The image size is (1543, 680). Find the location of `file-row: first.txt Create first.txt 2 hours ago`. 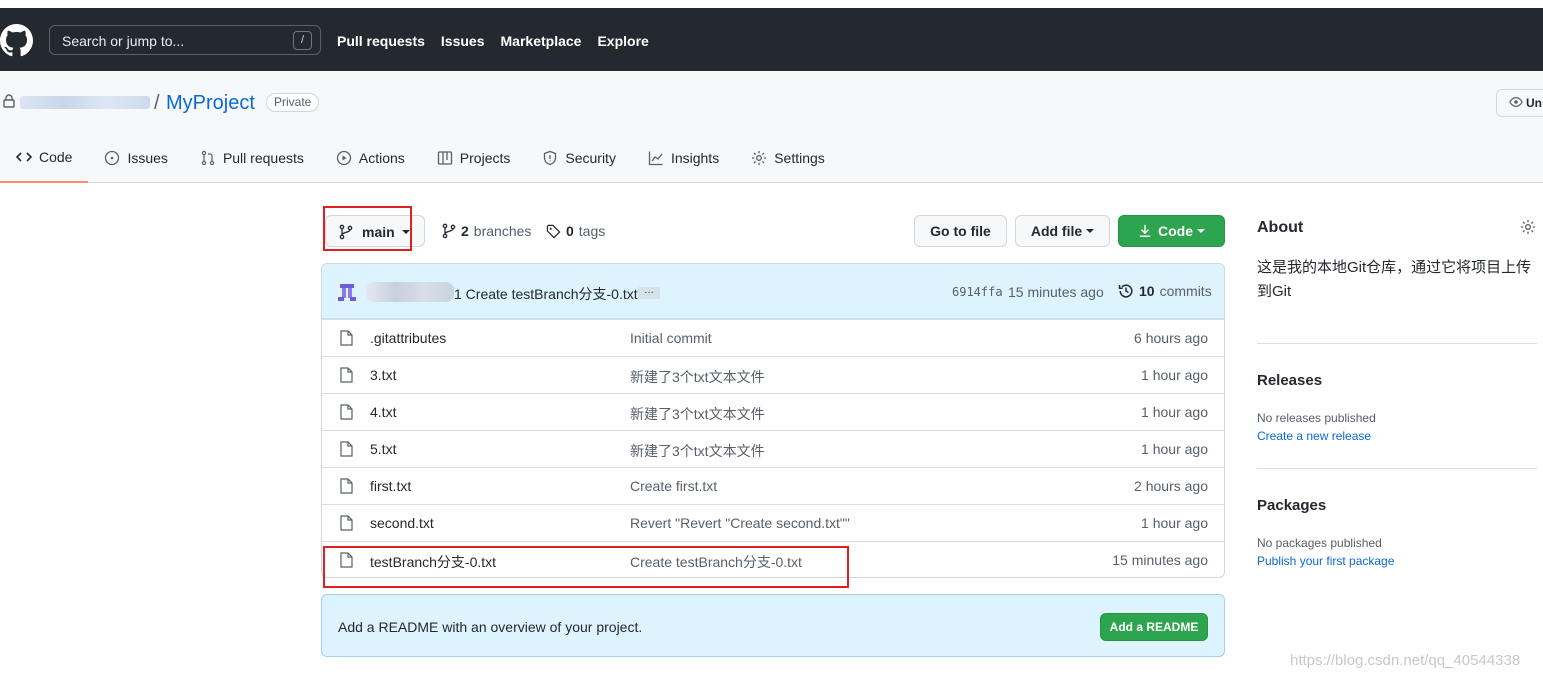

file-row: first.txt Create first.txt 2 hours ago is located at coordinates (773, 485).